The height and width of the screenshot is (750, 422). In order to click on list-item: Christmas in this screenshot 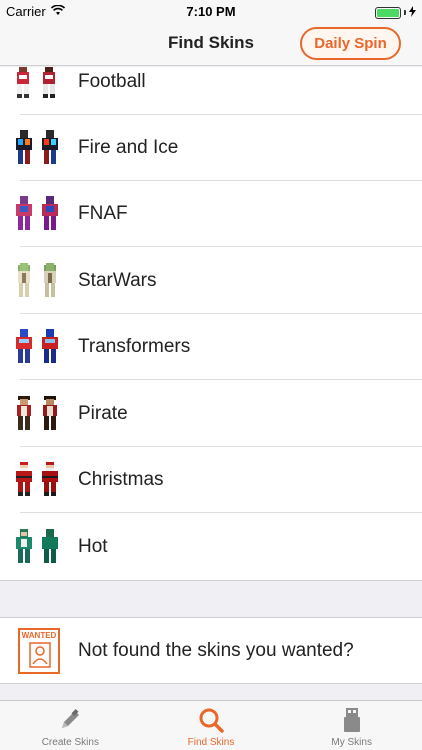, I will do `click(211, 480)`.